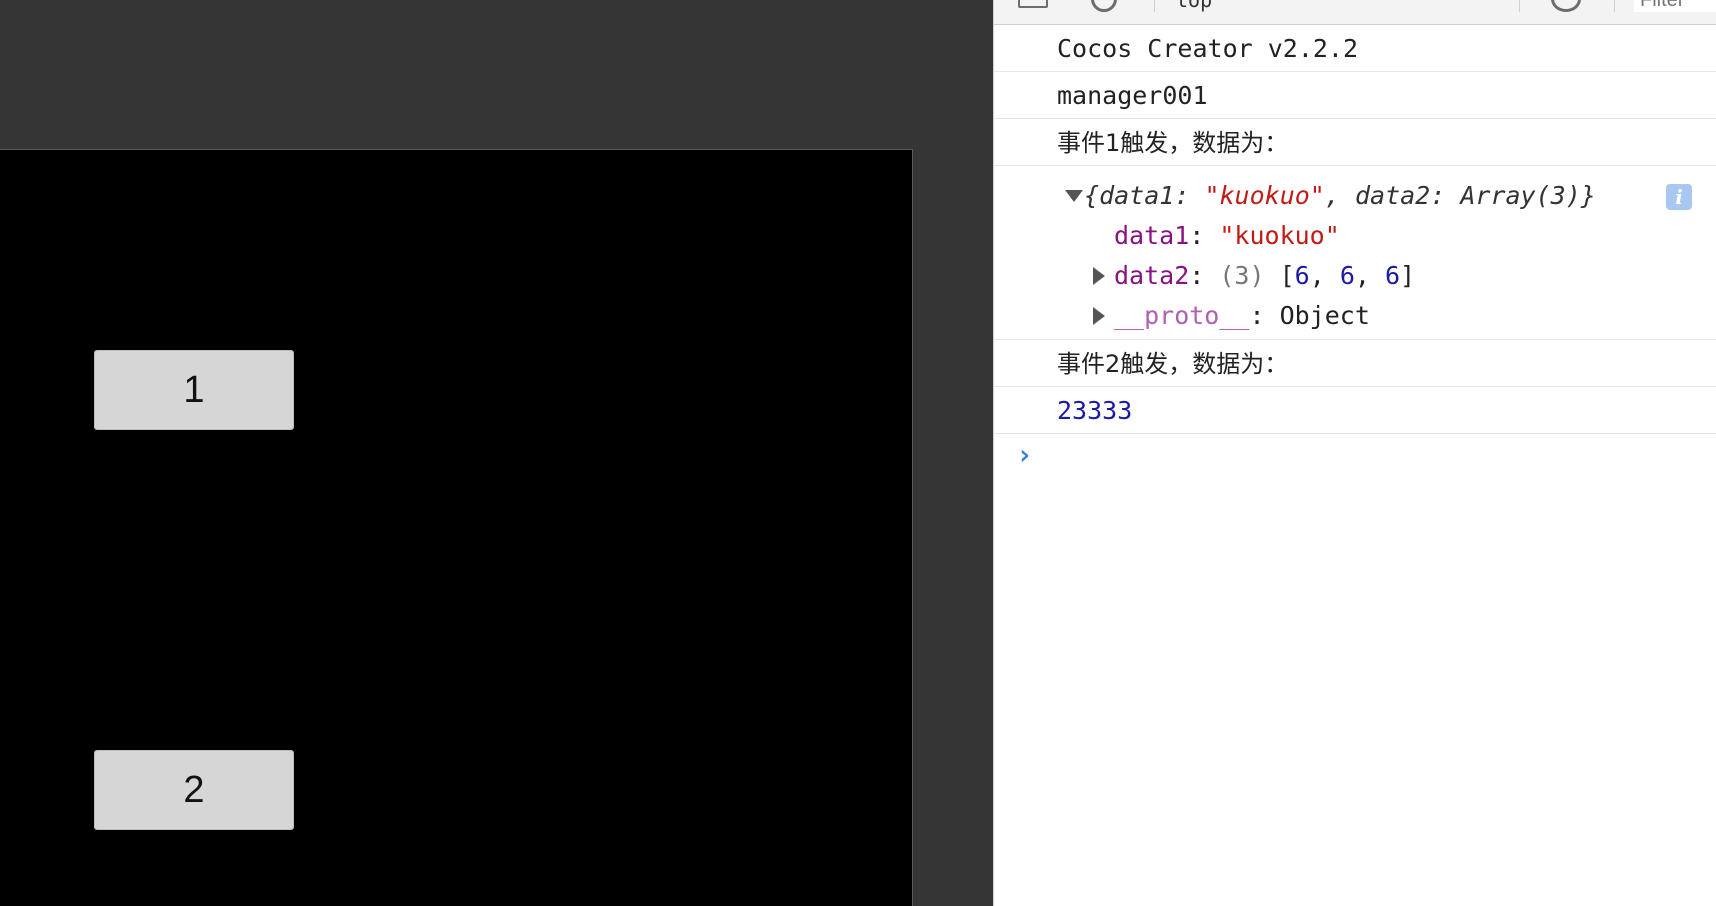 The width and height of the screenshot is (1716, 906). What do you see at coordinates (1386, 316) in the screenshot?
I see `object-property-row: __proto__: Object` at bounding box center [1386, 316].